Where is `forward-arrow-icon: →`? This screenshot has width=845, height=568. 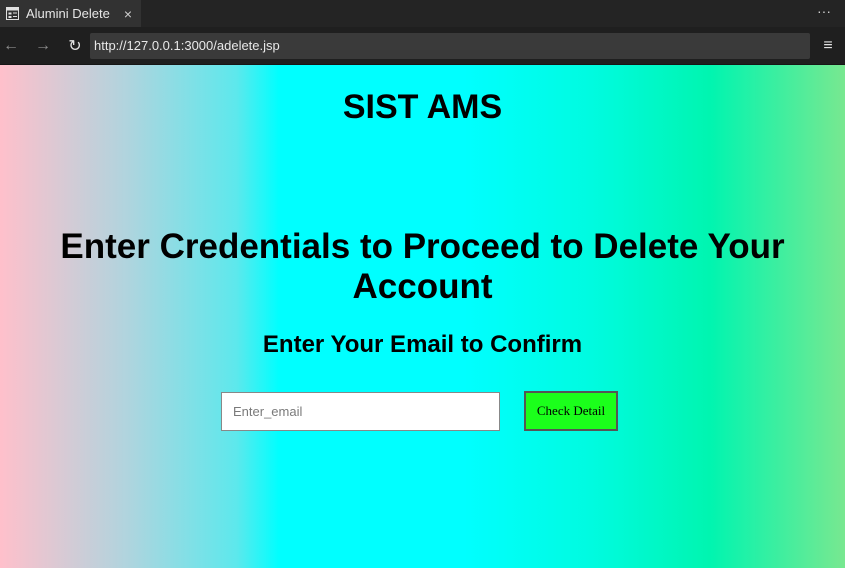
forward-arrow-icon: → is located at coordinates (43, 46).